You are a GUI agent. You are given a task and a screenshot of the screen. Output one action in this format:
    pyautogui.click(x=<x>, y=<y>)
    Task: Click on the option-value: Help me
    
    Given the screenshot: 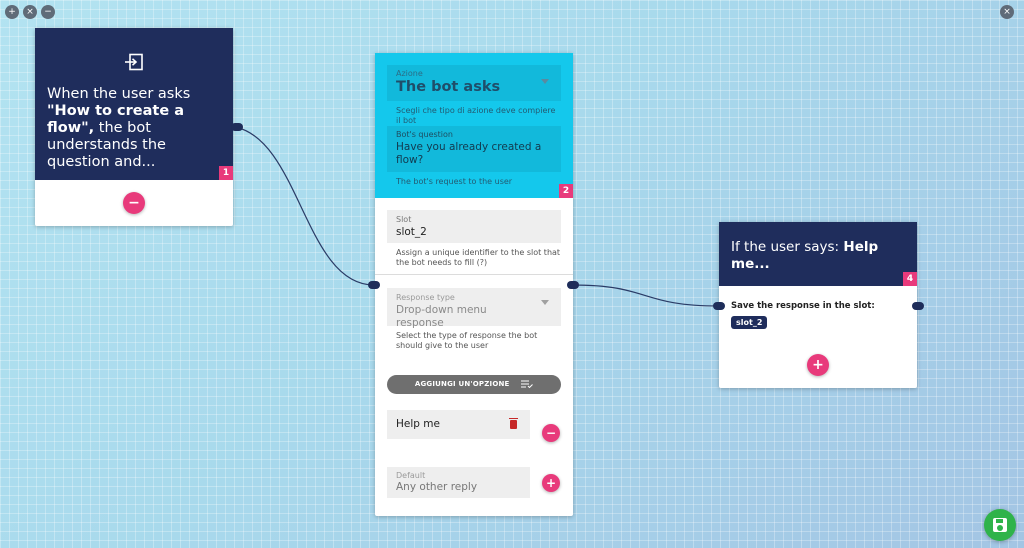 What is the action you would take?
    pyautogui.click(x=418, y=424)
    